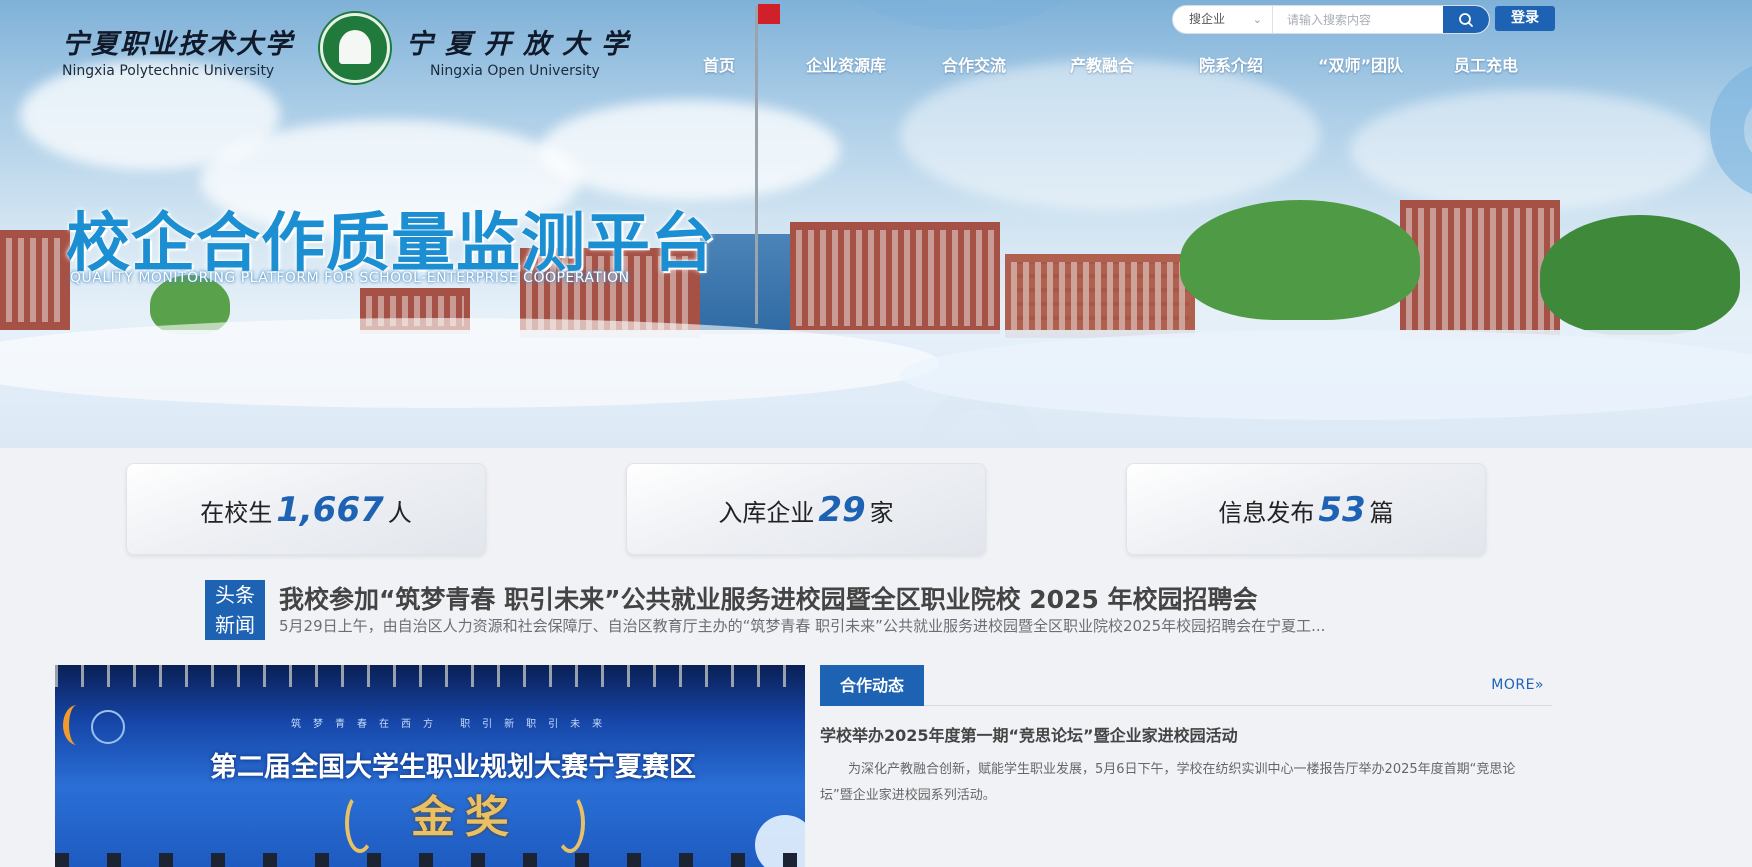  I want to click on double-chevron-right-icon: », so click(1539, 685).